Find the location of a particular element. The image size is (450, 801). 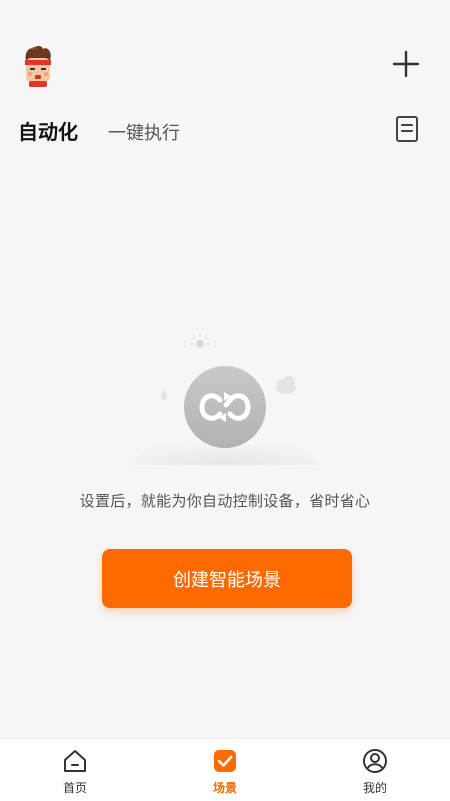

scene-tabs: 自动化 一键执行 is located at coordinates (99, 130).